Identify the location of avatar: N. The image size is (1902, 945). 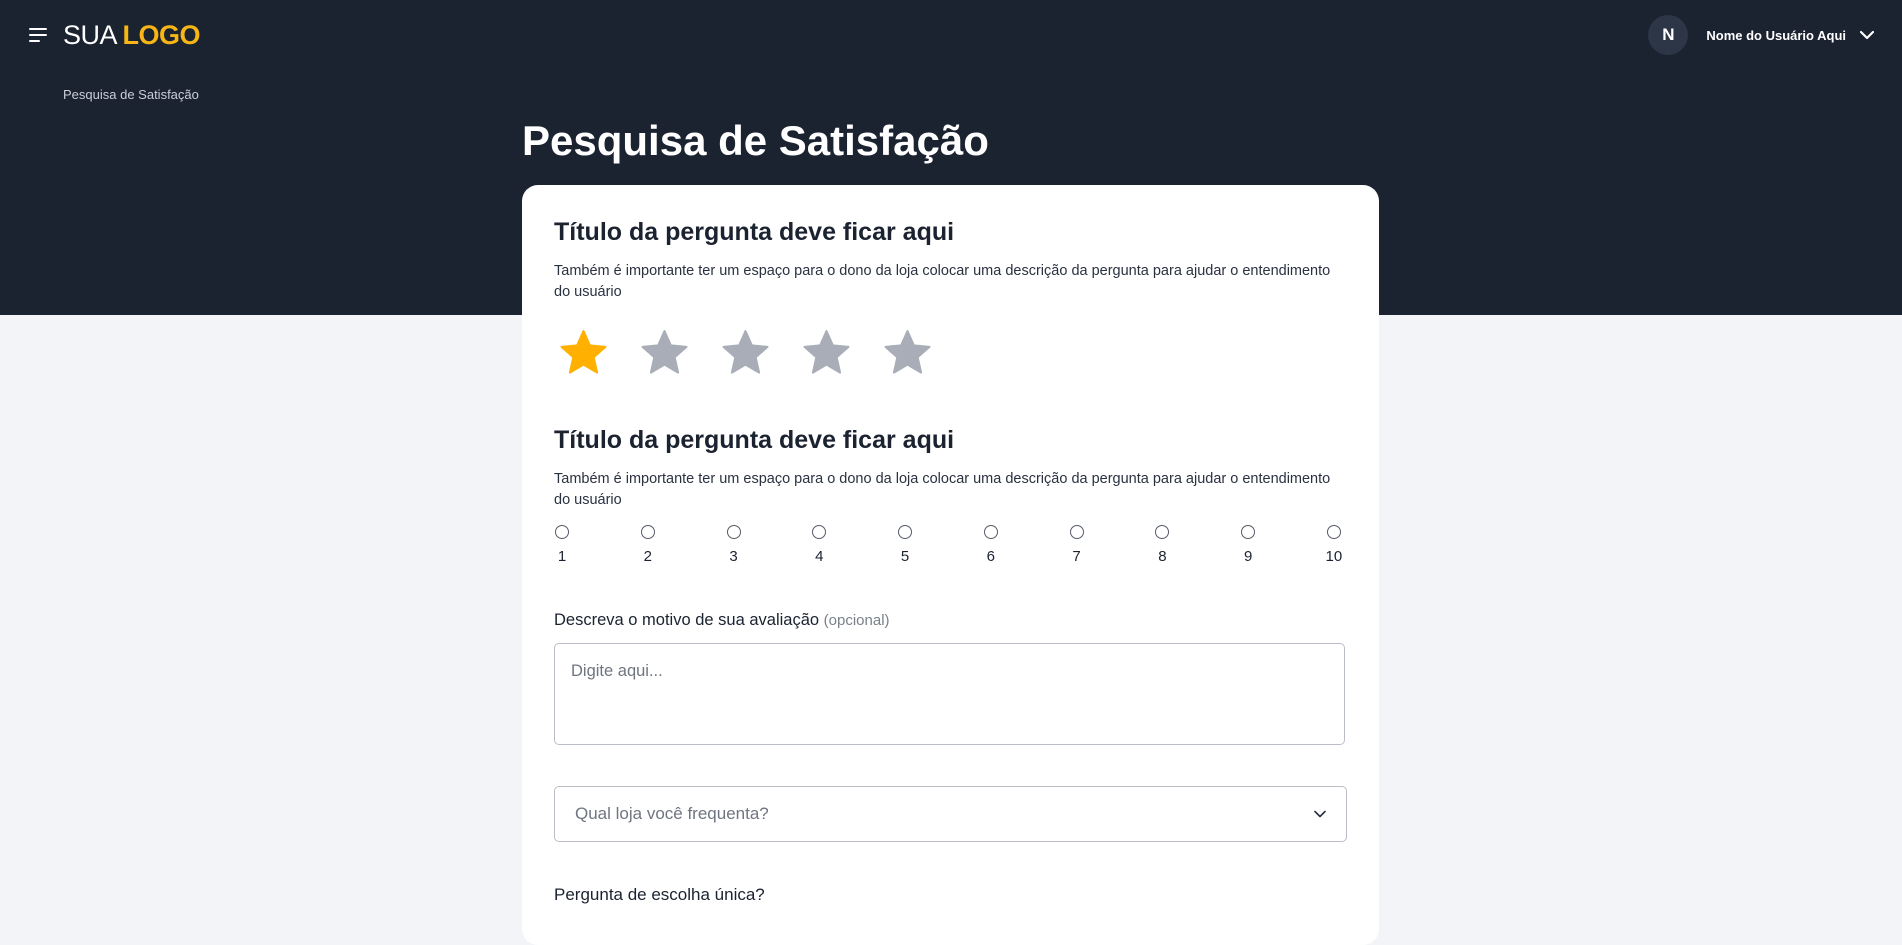
(1668, 35).